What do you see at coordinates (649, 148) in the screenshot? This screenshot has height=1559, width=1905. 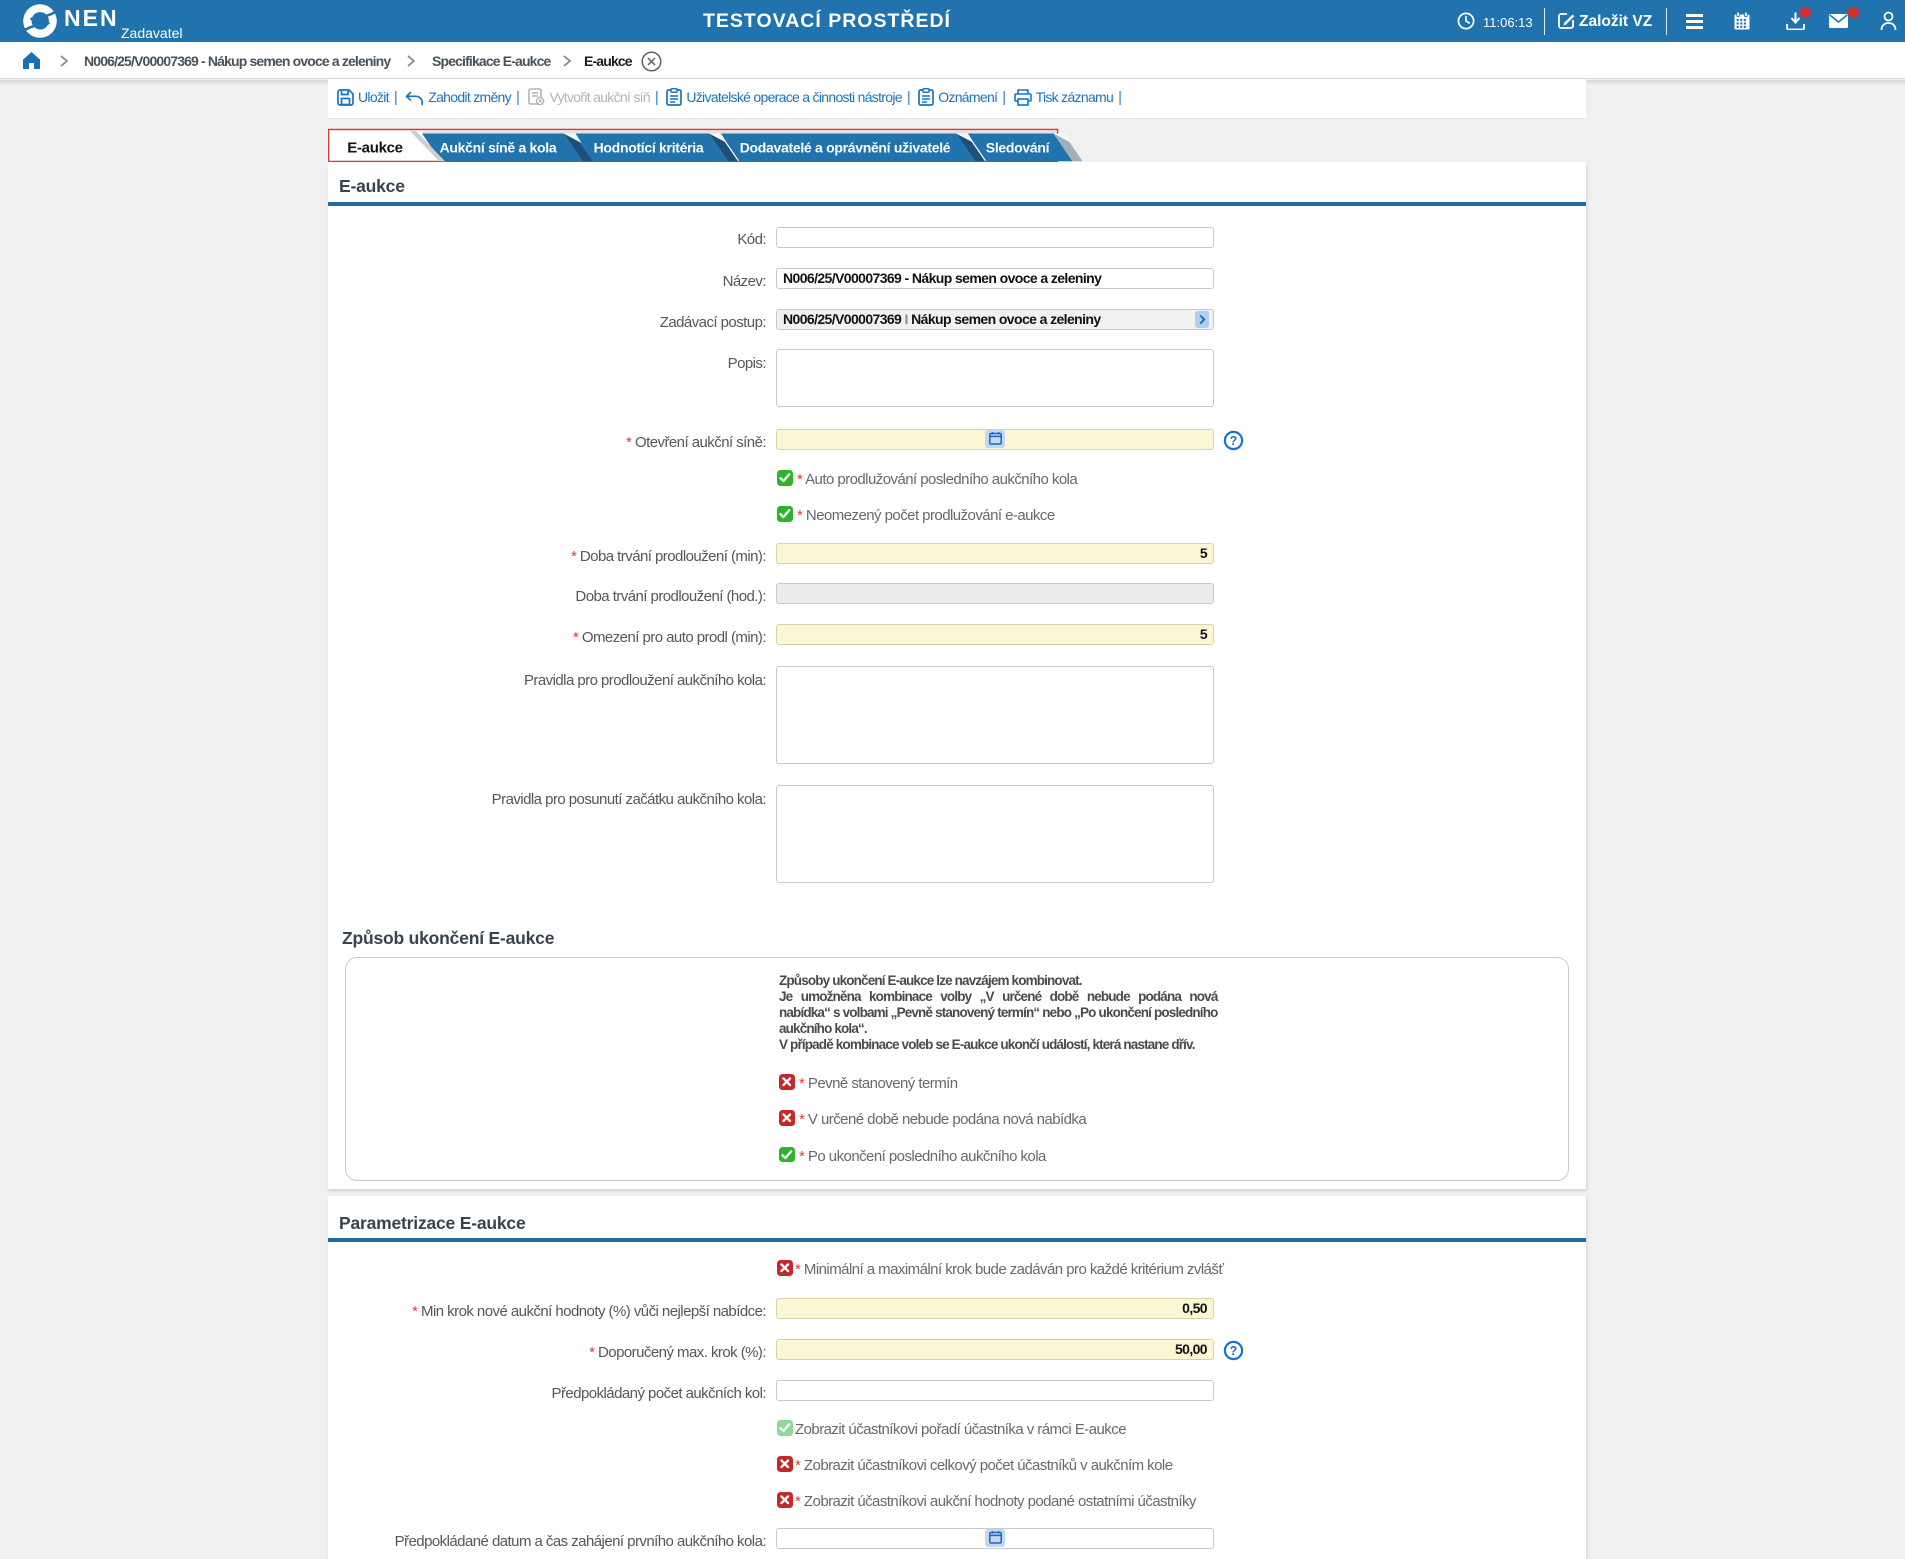 I see `svg-text: Hodnotící kritéria` at bounding box center [649, 148].